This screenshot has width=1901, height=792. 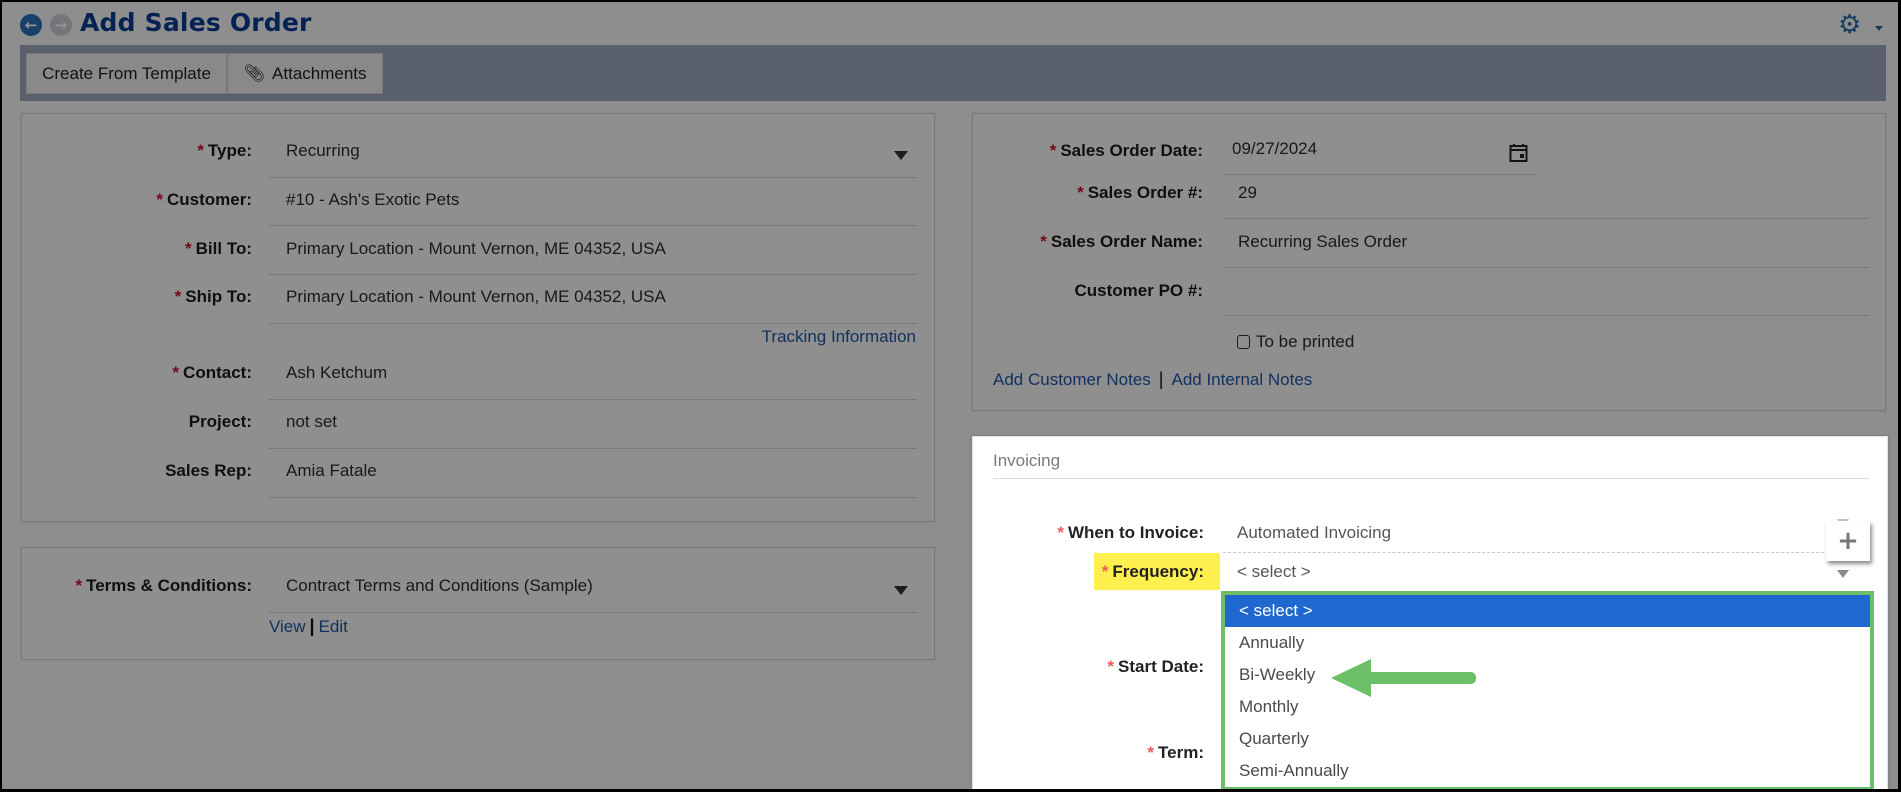 I want to click on invoicing-title: Invoicing, so click(x=1027, y=460).